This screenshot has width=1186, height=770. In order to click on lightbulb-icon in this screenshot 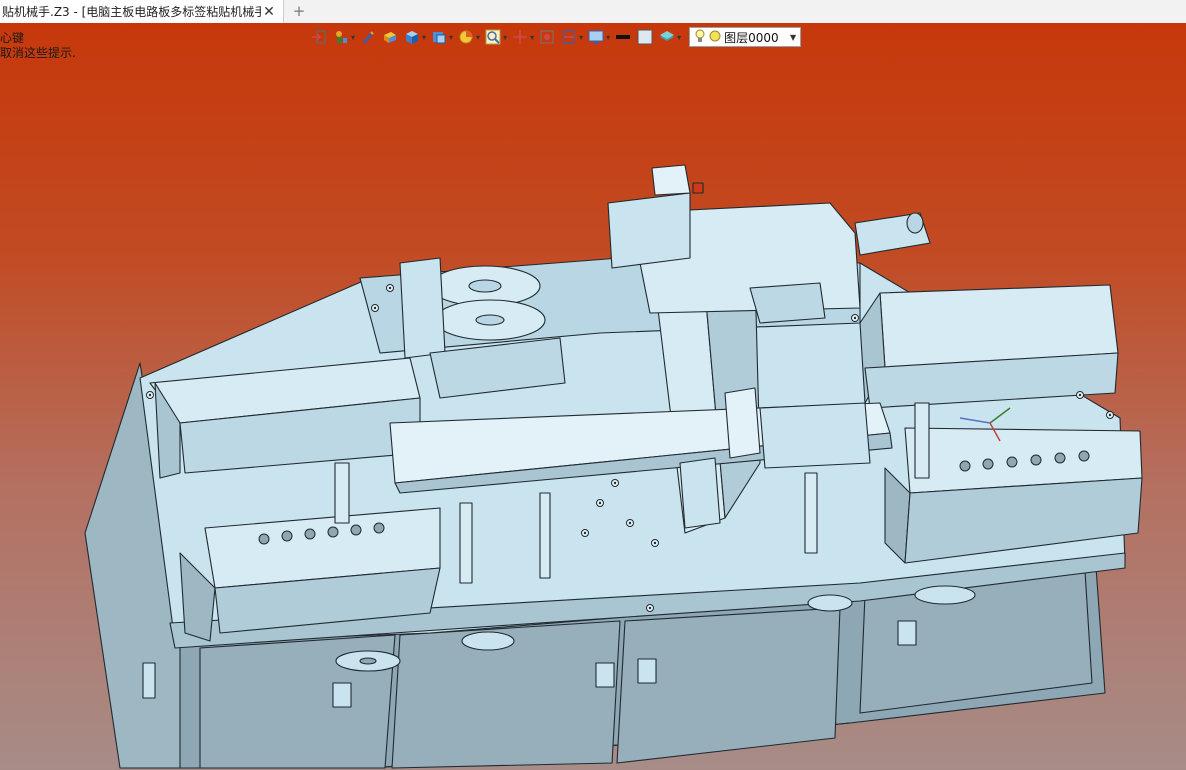, I will do `click(700, 37)`.